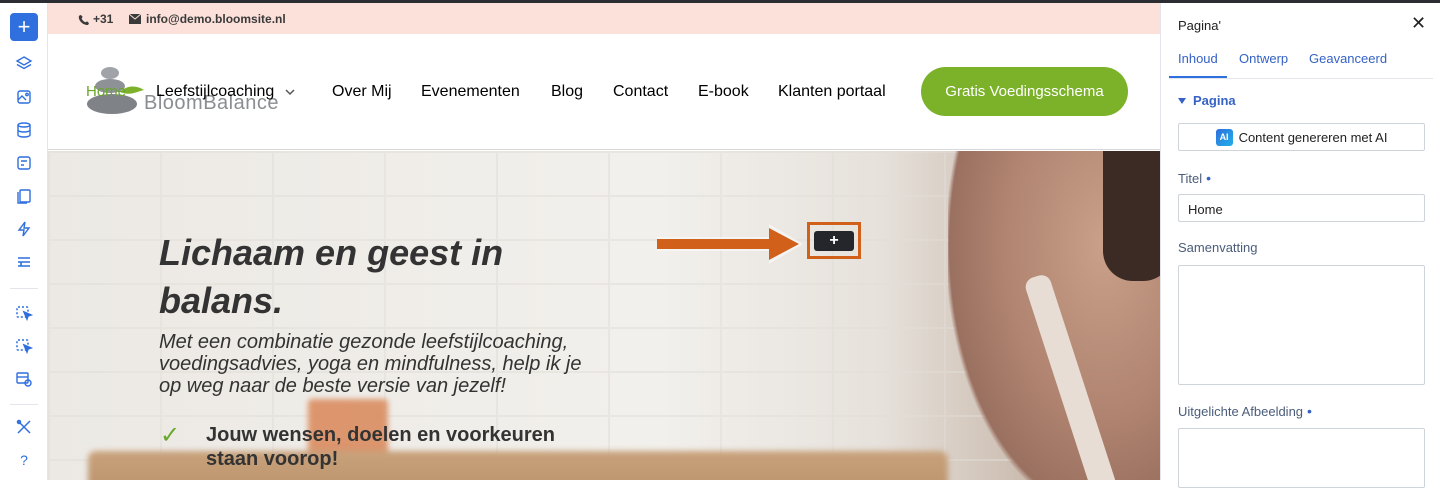 This screenshot has width=1440, height=488. I want to click on ai-generate-label: Content genereren met AI, so click(1313, 137).